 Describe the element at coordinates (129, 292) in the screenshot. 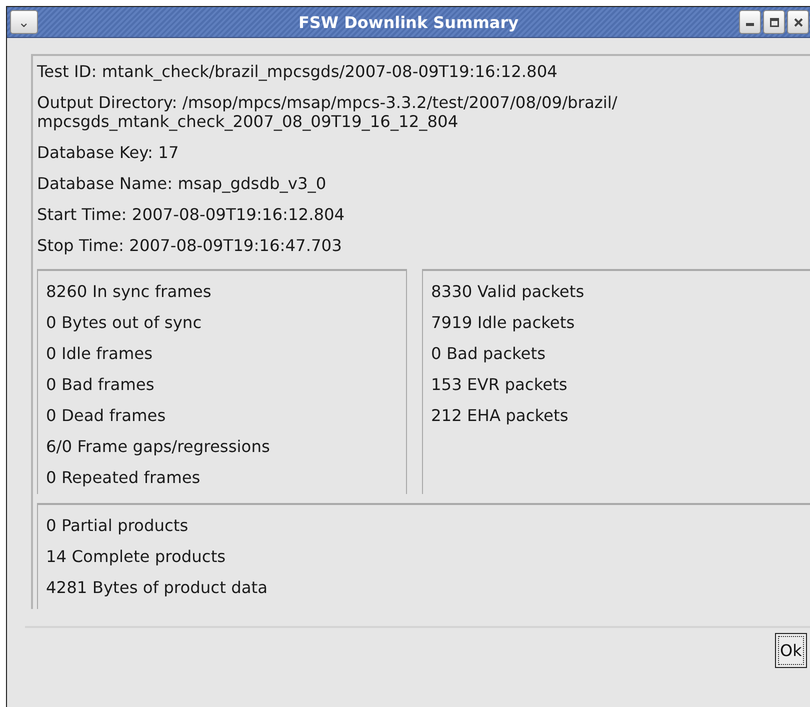

I see `frame-stat: 8260 In sync frames` at that location.